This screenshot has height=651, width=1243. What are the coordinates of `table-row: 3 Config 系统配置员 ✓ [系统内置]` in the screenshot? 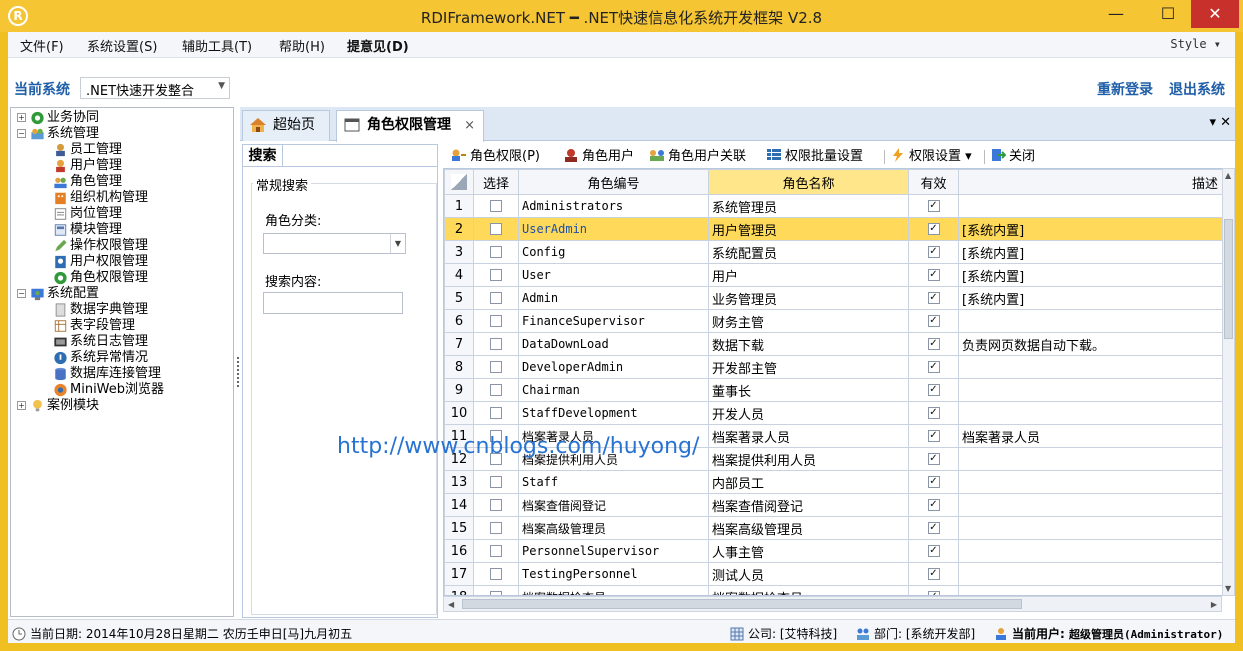 It's located at (833, 252).